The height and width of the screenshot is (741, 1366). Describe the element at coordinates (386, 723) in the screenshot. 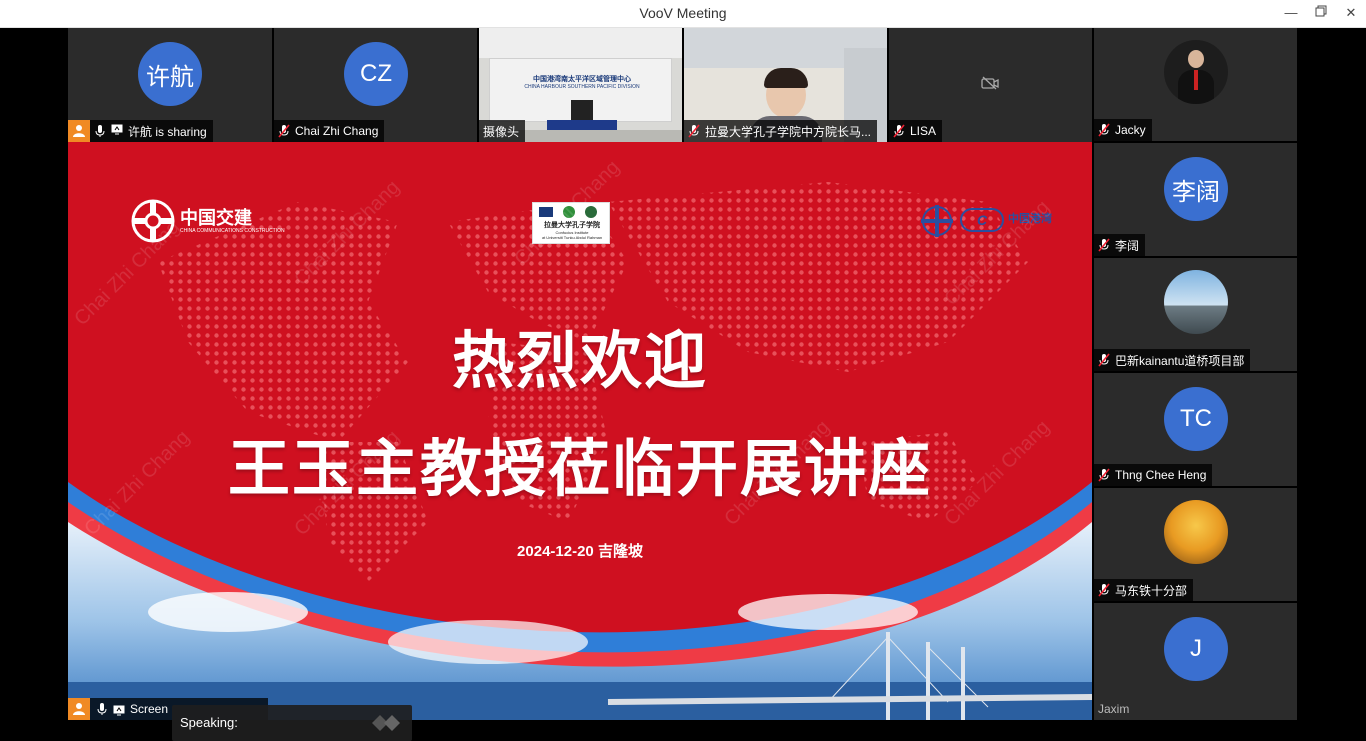

I see `speaking-avatar-icon` at that location.